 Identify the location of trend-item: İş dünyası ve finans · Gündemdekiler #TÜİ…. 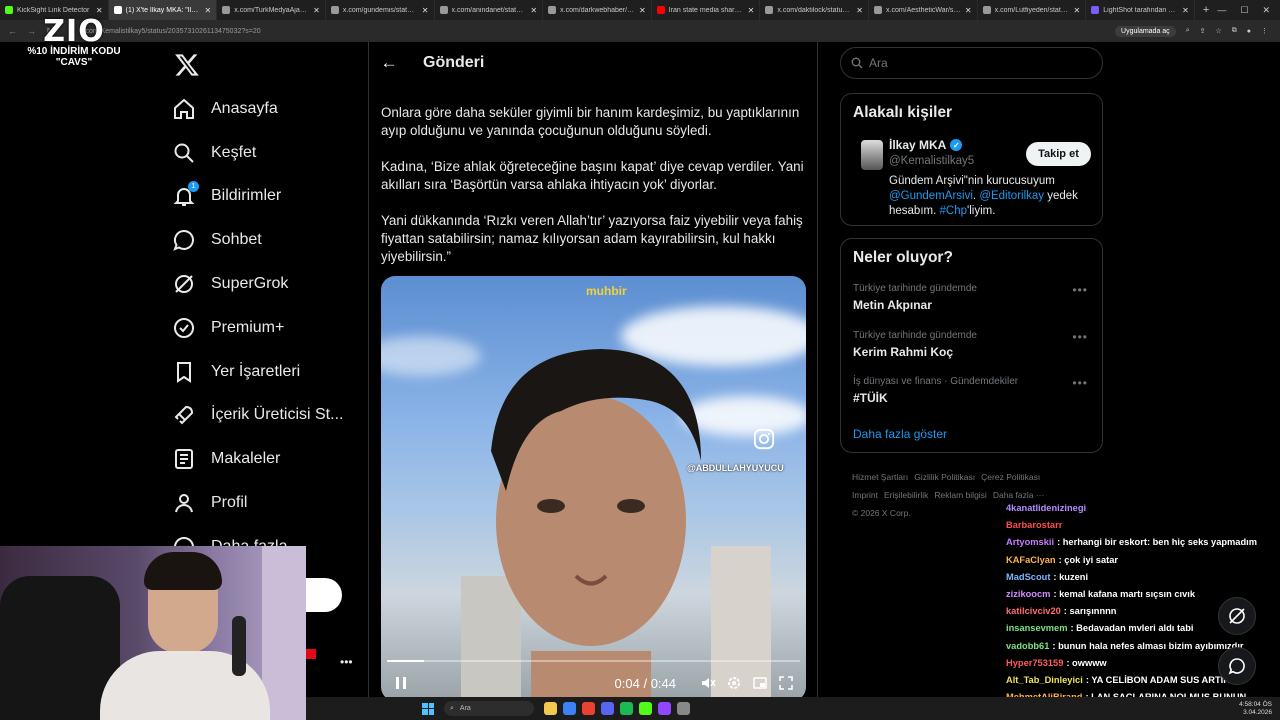
(971, 393).